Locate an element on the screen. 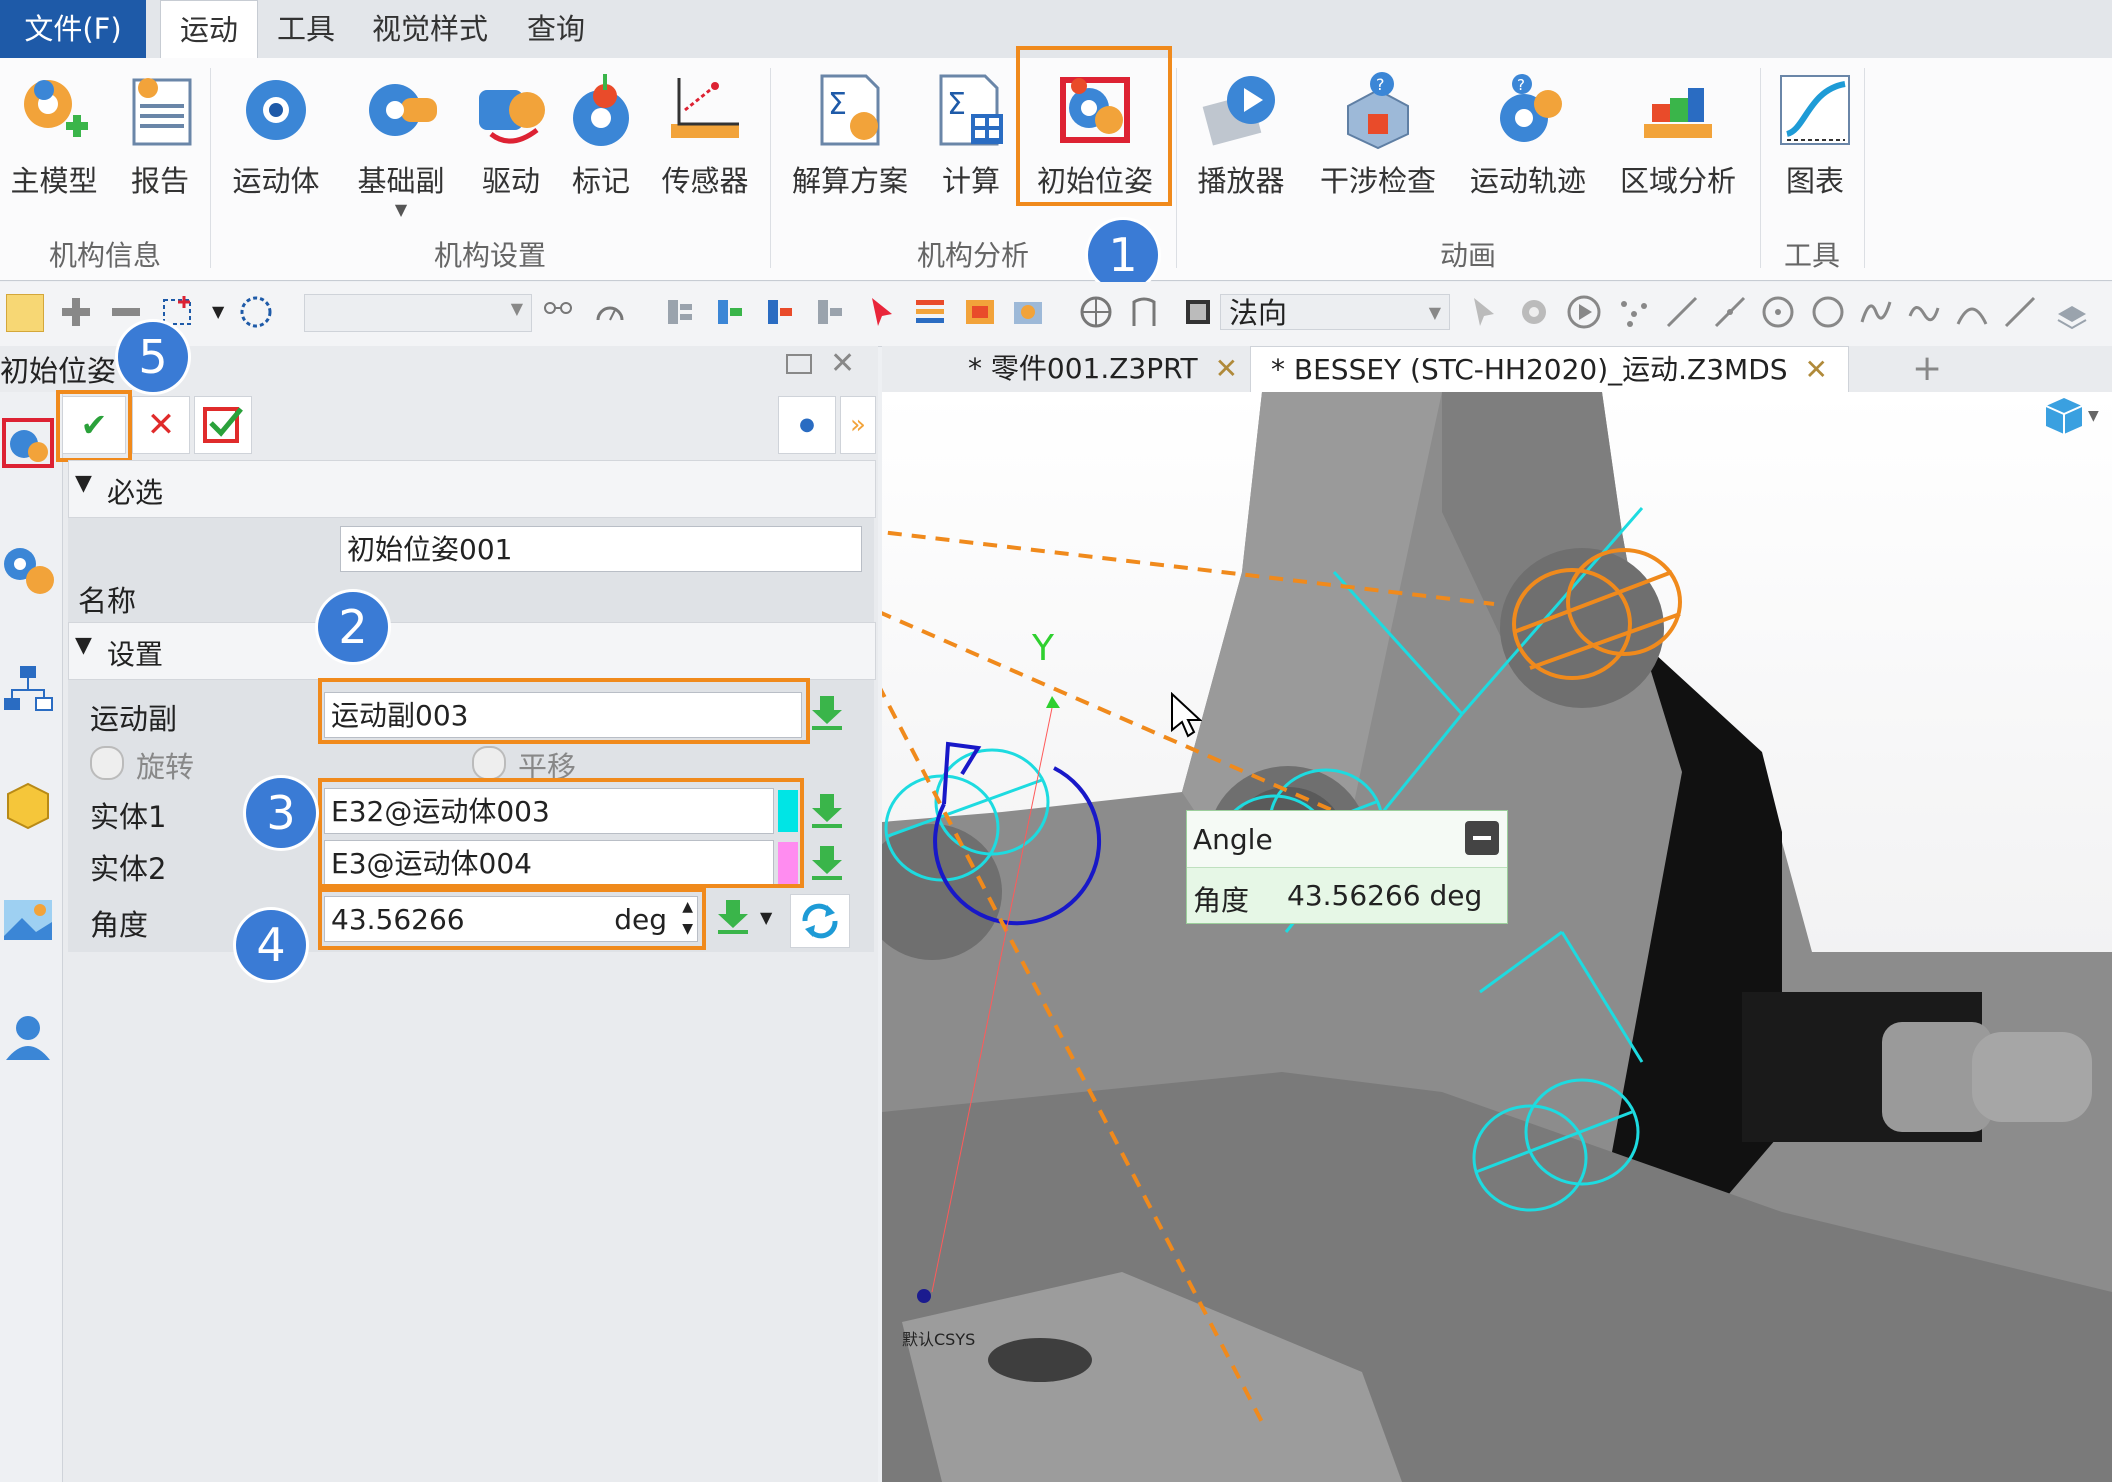 This screenshot has height=1482, width=2112. angle-tooltip-title: Angle is located at coordinates (1233, 839).